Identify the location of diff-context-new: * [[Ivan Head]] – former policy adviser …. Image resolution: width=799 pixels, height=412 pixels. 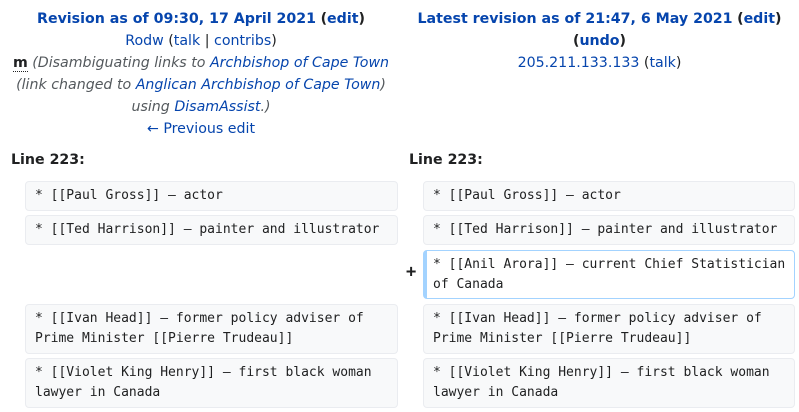
(609, 329).